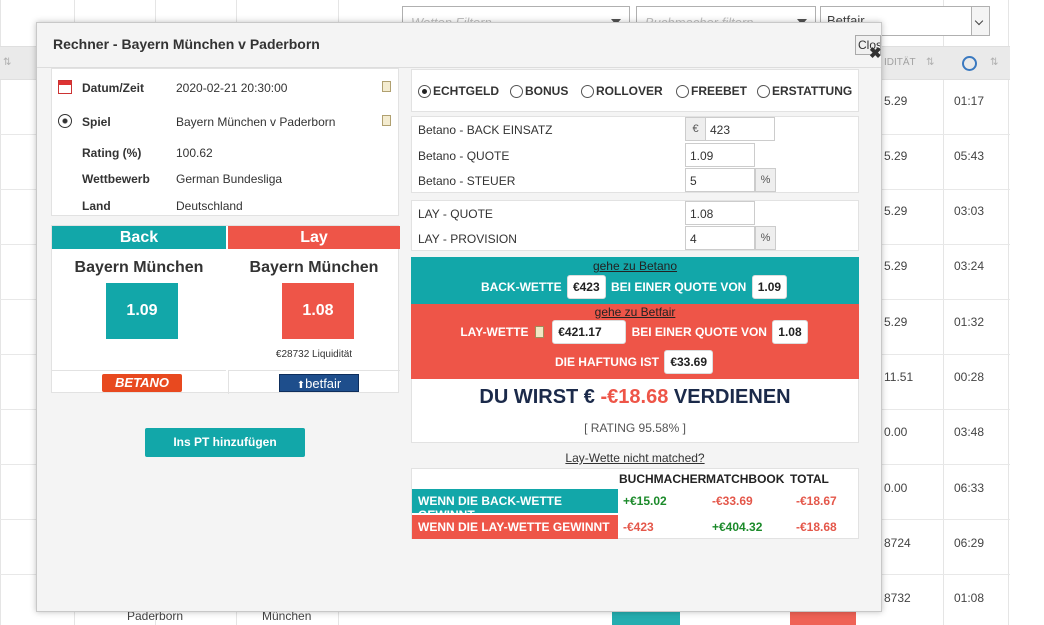  Describe the element at coordinates (720, 238) in the screenshot. I see `lay-commission-input: 4` at that location.